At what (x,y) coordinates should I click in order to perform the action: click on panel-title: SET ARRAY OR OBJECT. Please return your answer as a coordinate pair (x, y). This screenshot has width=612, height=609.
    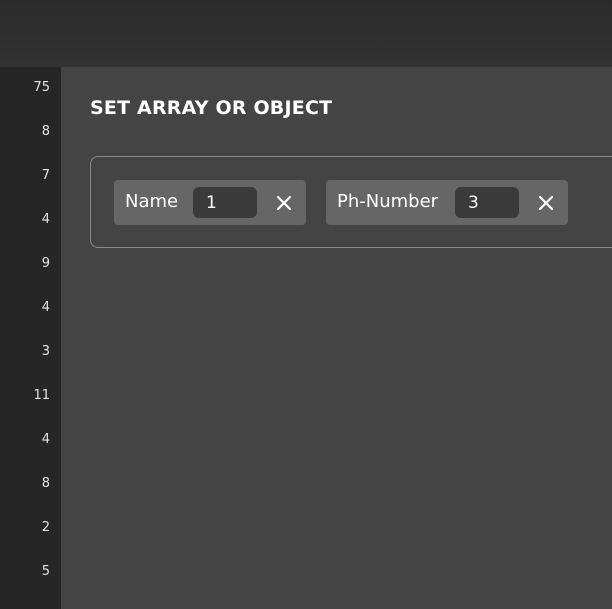
    Looking at the image, I should click on (211, 108).